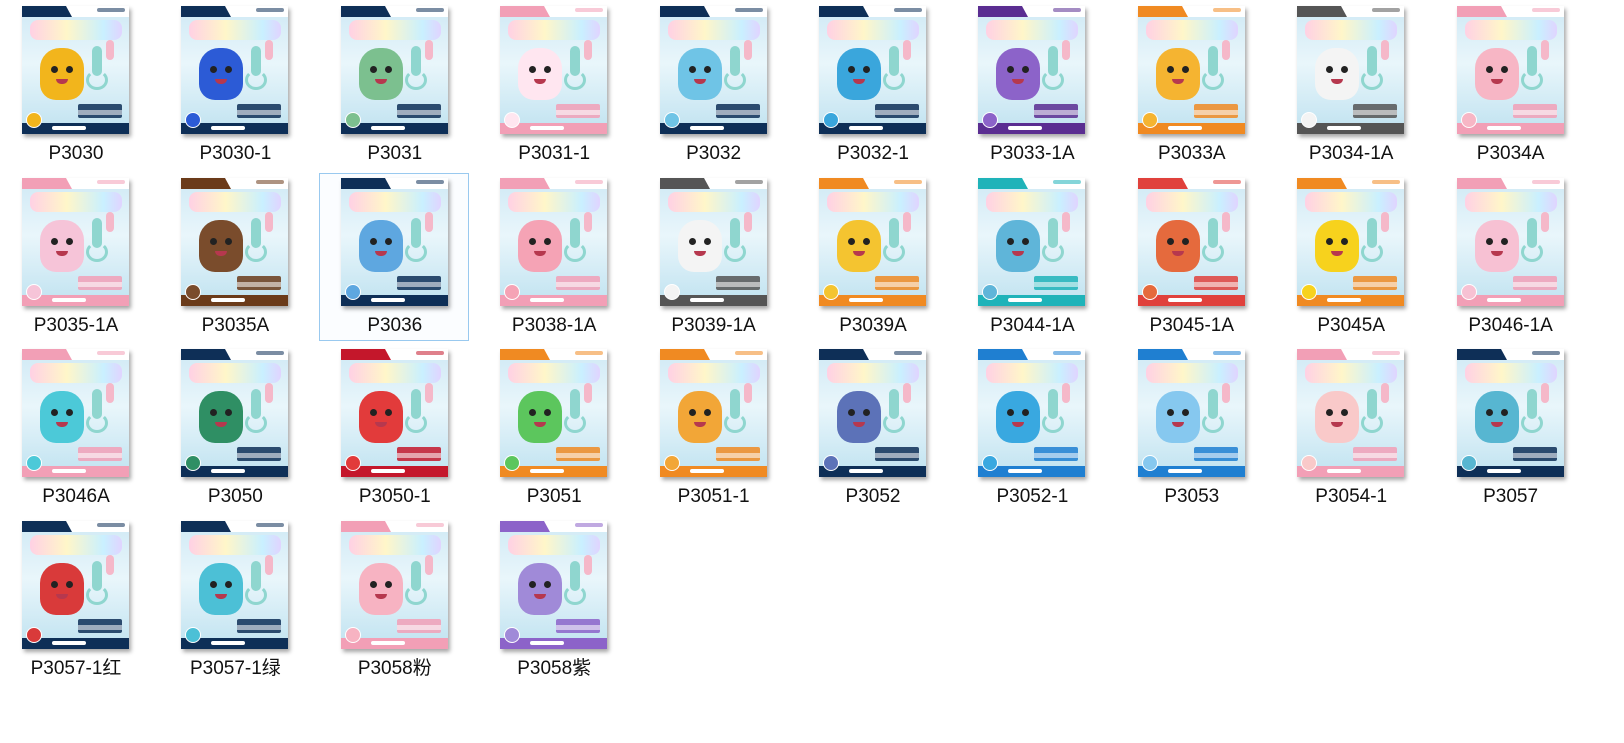  I want to click on file-item: P3051-1, so click(713, 428).